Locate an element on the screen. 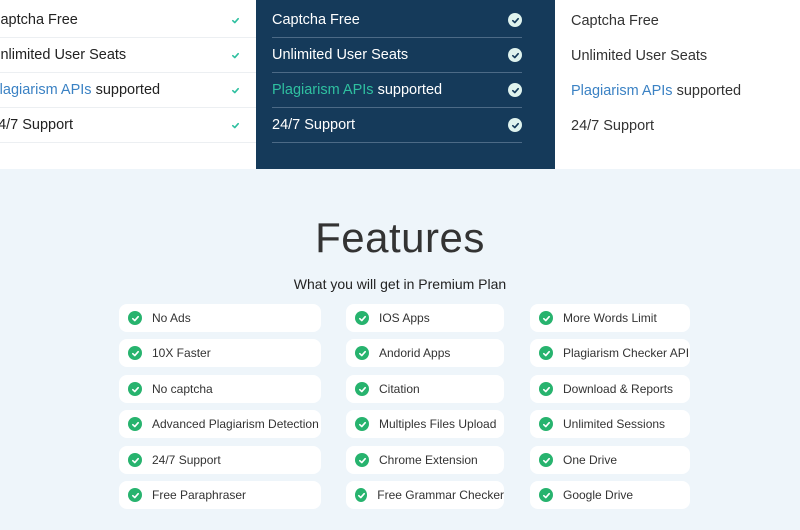 The height and width of the screenshot is (530, 800). feature-item: Andorid Apps is located at coordinates (425, 353).